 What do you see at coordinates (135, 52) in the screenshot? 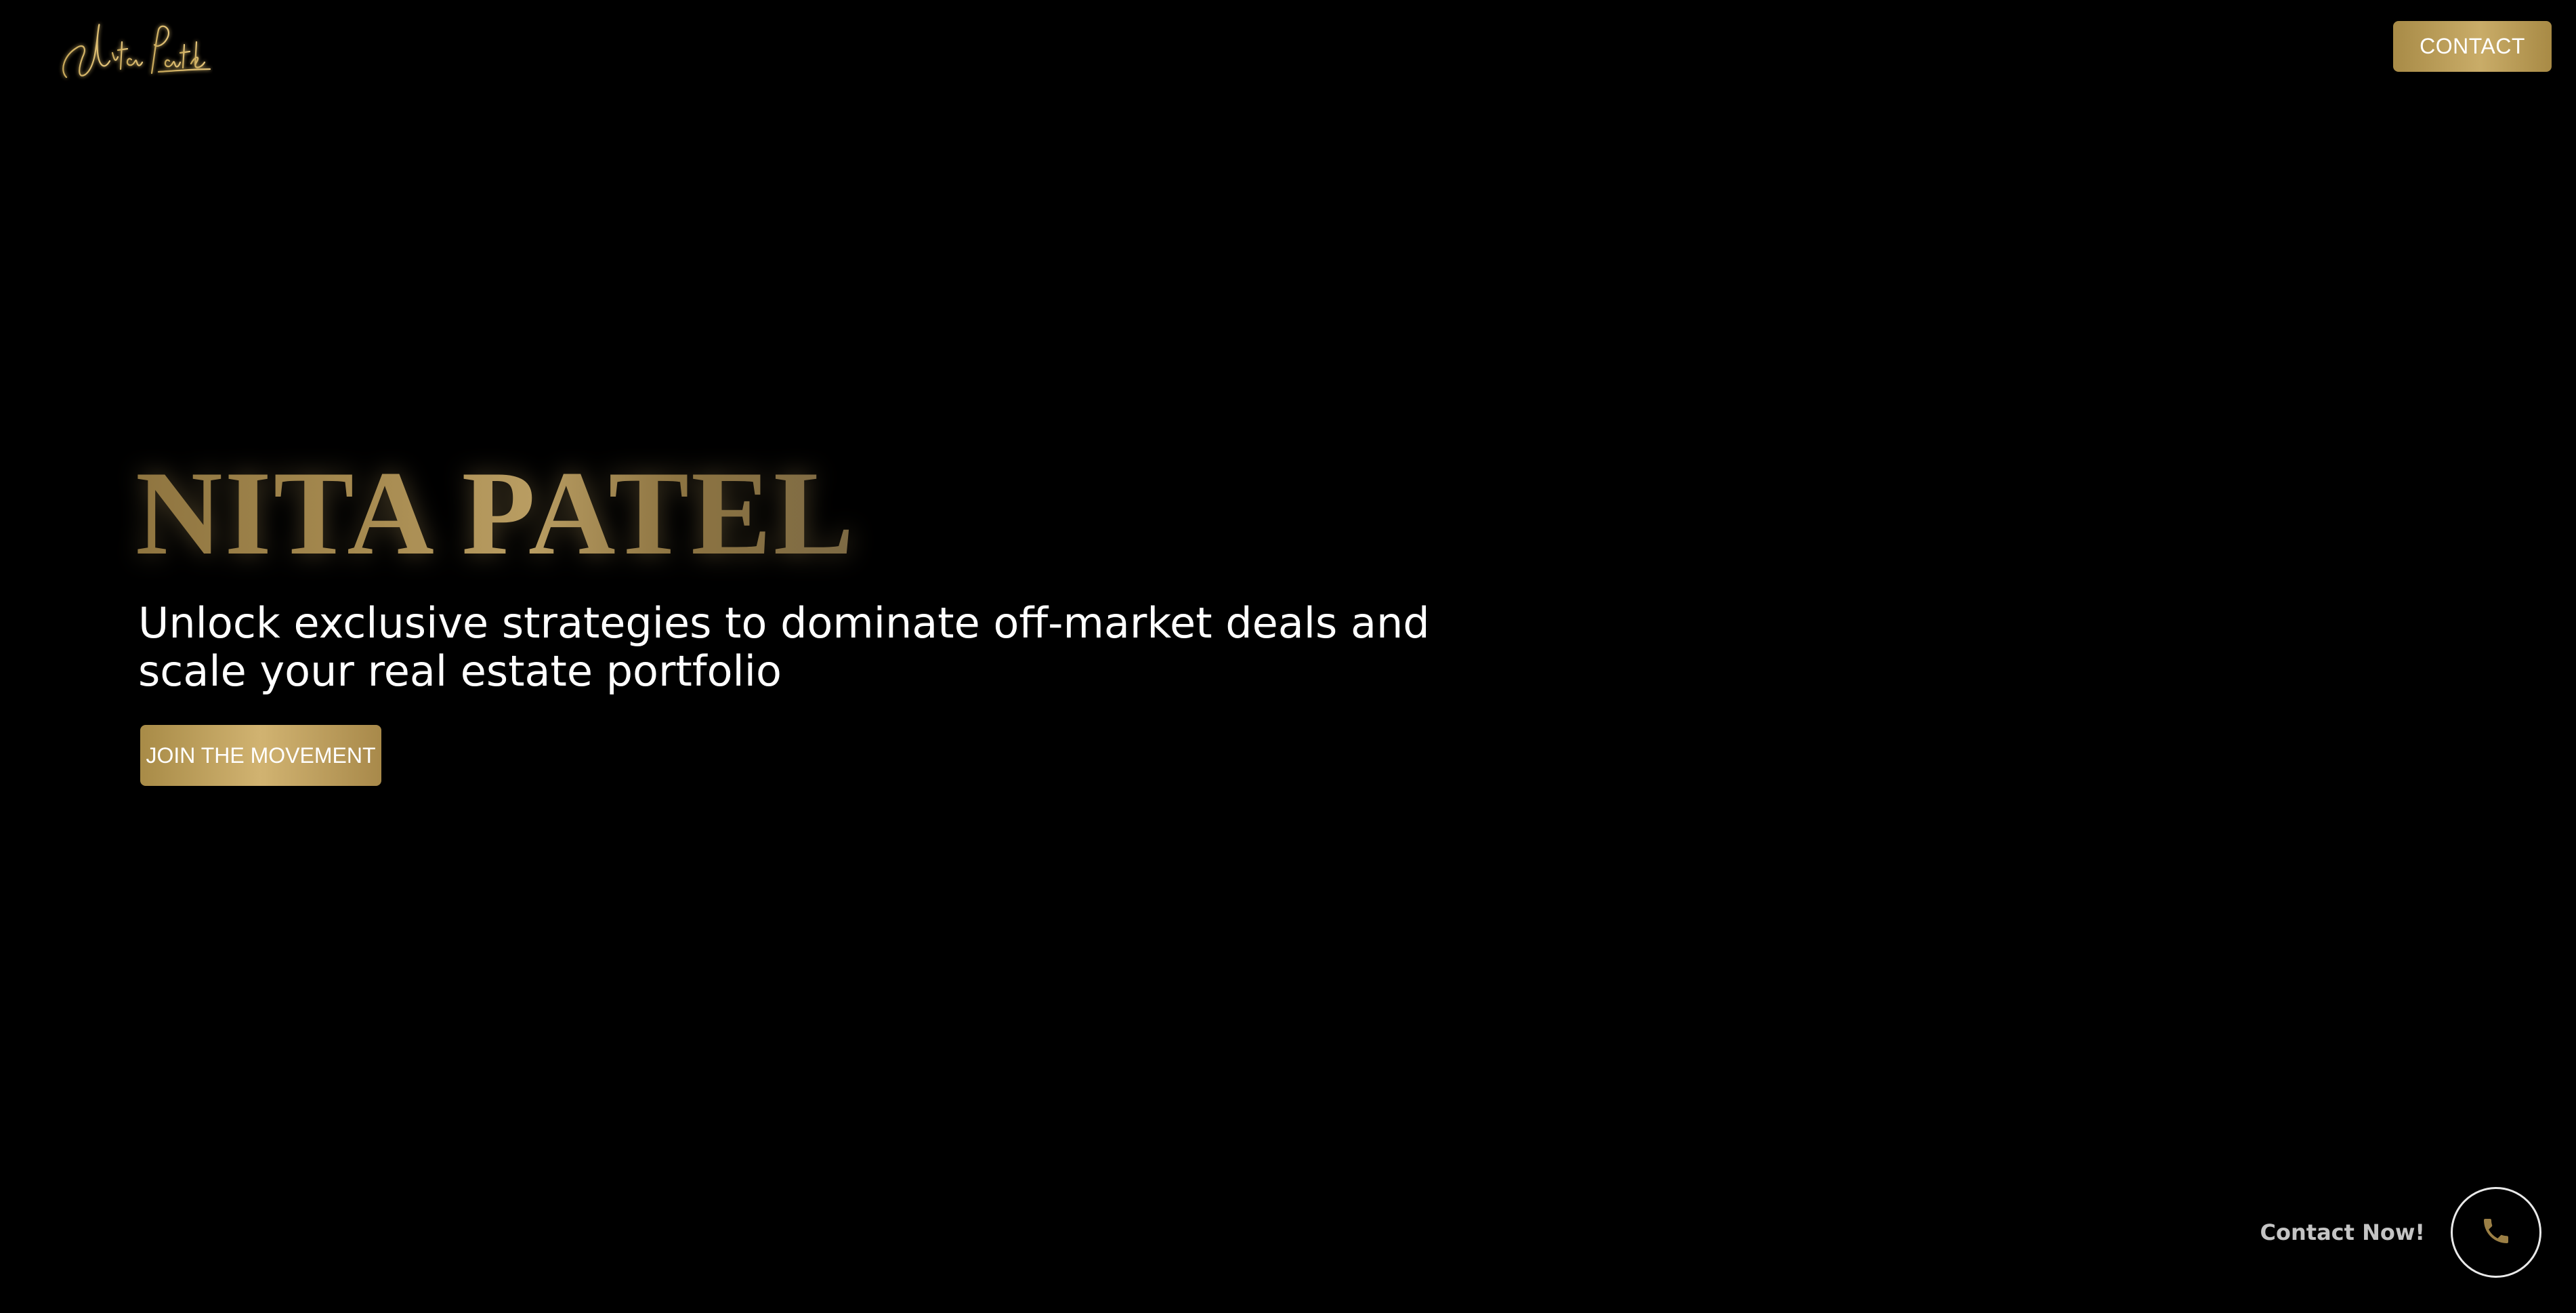
I see `signature-logo` at bounding box center [135, 52].